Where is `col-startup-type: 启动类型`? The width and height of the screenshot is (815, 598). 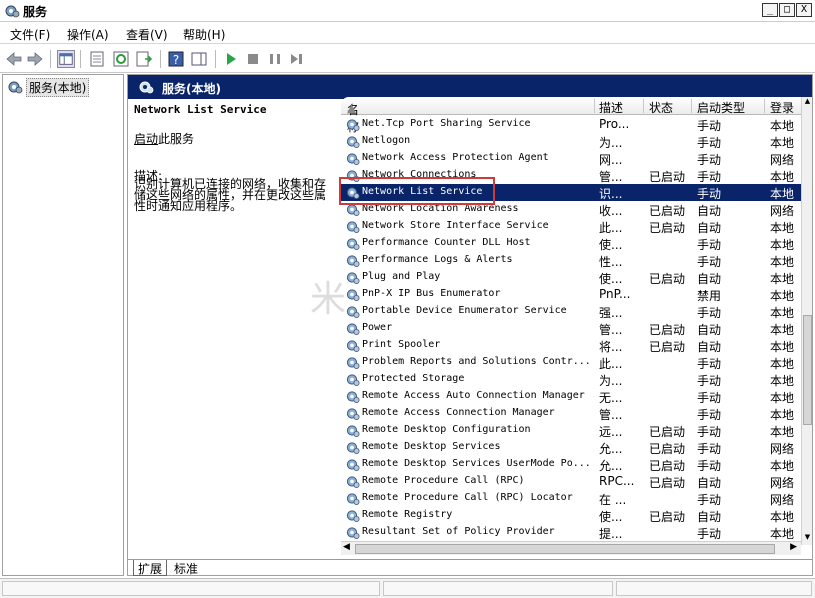 col-startup-type: 启动类型 is located at coordinates (721, 107).